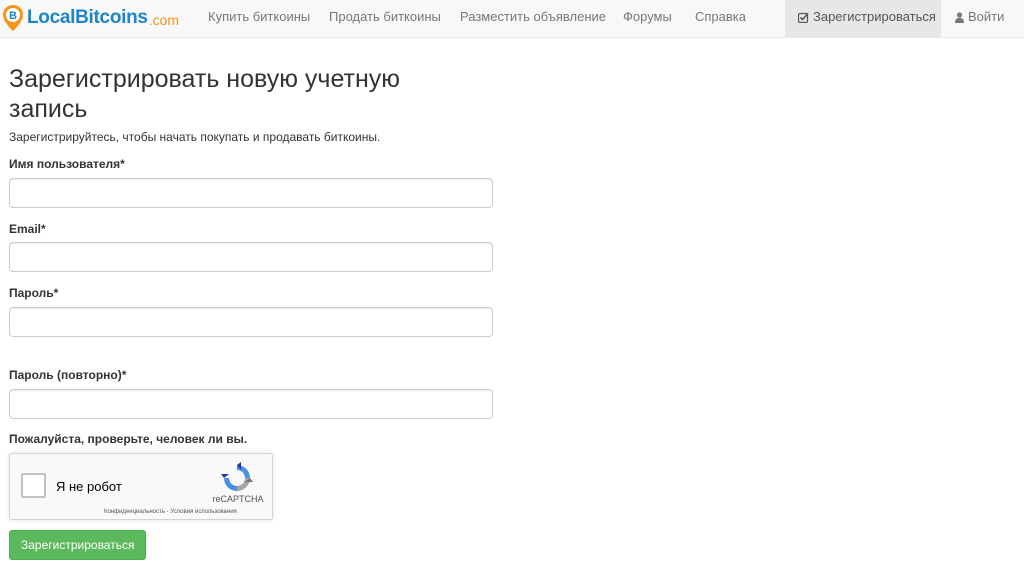 This screenshot has width=1024, height=563. What do you see at coordinates (89, 486) in the screenshot?
I see `recaptcha-label: Я не робот` at bounding box center [89, 486].